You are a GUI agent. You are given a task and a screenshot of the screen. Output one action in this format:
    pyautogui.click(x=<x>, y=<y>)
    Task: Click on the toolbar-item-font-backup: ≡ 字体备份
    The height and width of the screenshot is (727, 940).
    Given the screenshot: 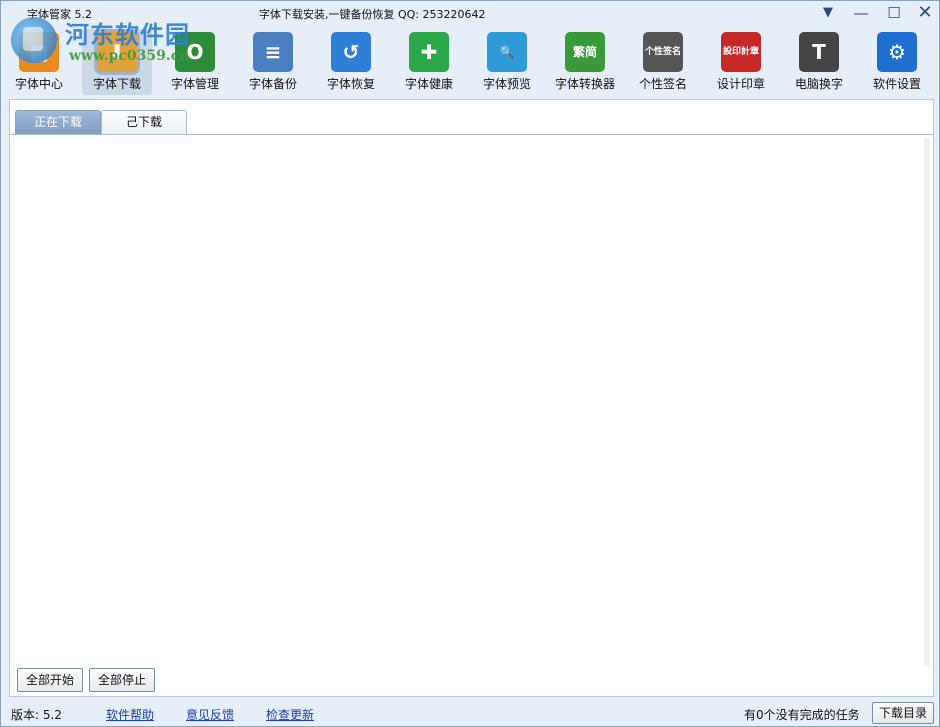 What is the action you would take?
    pyautogui.click(x=273, y=62)
    